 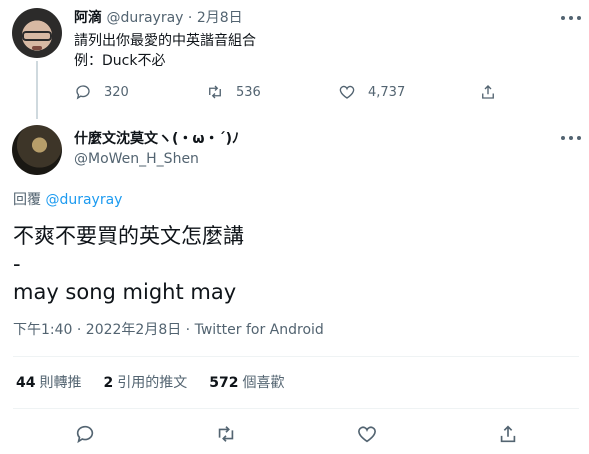 What do you see at coordinates (83, 200) in the screenshot?
I see `reply-to-handle: @durayray` at bounding box center [83, 200].